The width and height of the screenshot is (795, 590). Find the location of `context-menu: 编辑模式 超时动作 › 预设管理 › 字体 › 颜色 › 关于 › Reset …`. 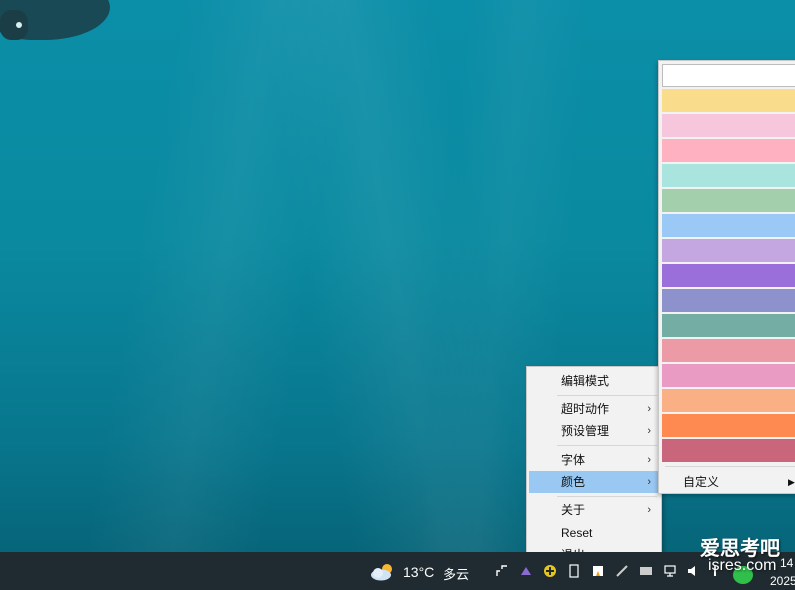

context-menu: 编辑模式 超时动作 › 预设管理 › 字体 › 颜色 › 关于 › Reset … is located at coordinates (594, 466).